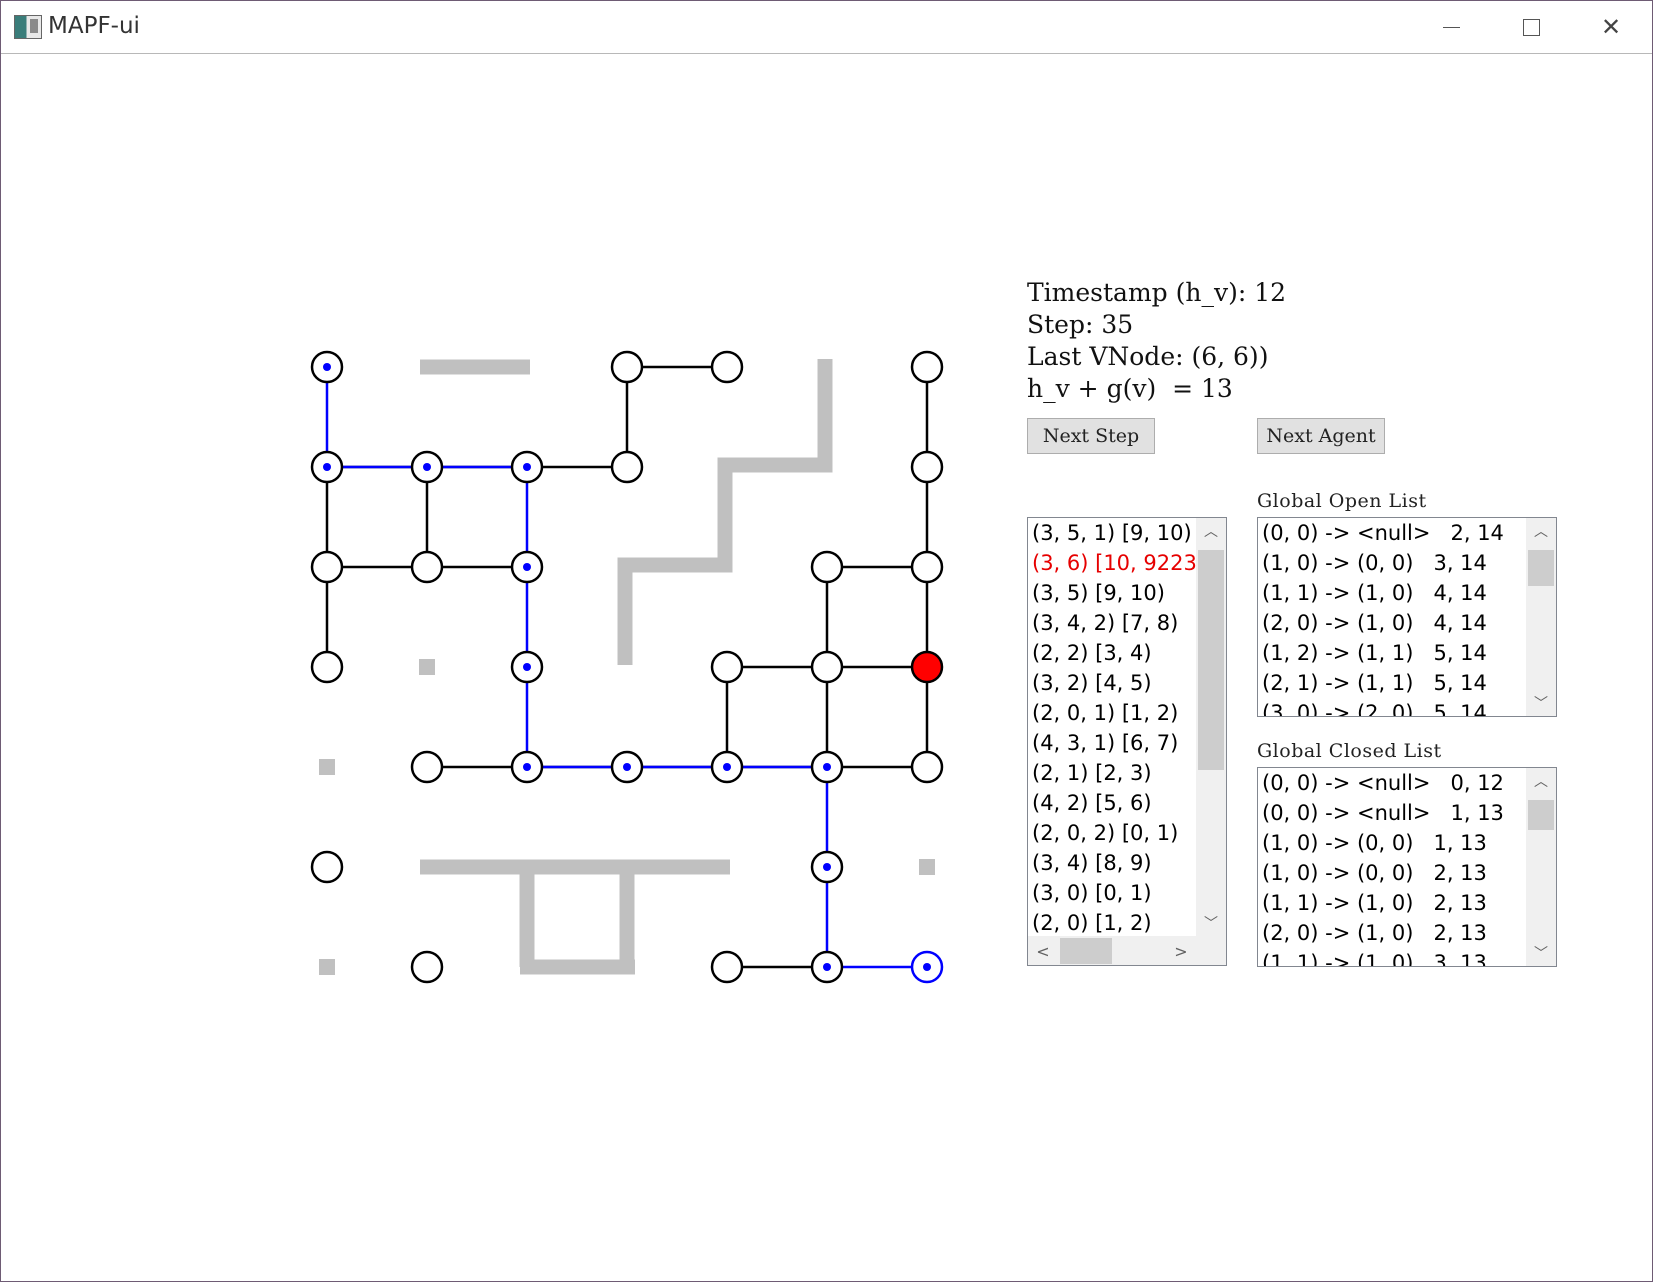 This screenshot has height=1282, width=1653. What do you see at coordinates (1127, 950) in the screenshot?
I see `local-list-hscrollbar: < >` at bounding box center [1127, 950].